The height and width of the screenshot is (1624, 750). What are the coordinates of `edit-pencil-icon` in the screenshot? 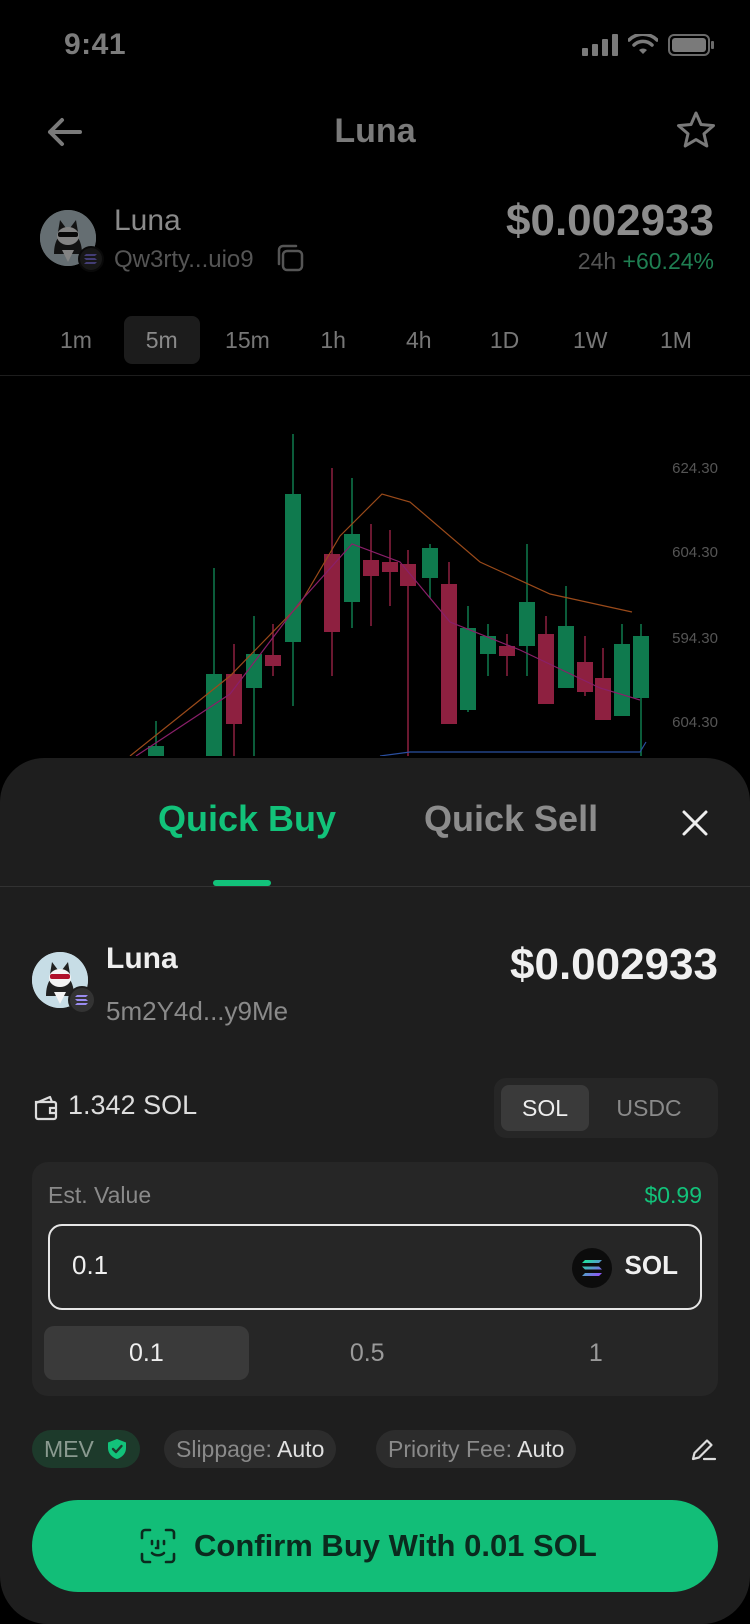 It's located at (703, 1449).